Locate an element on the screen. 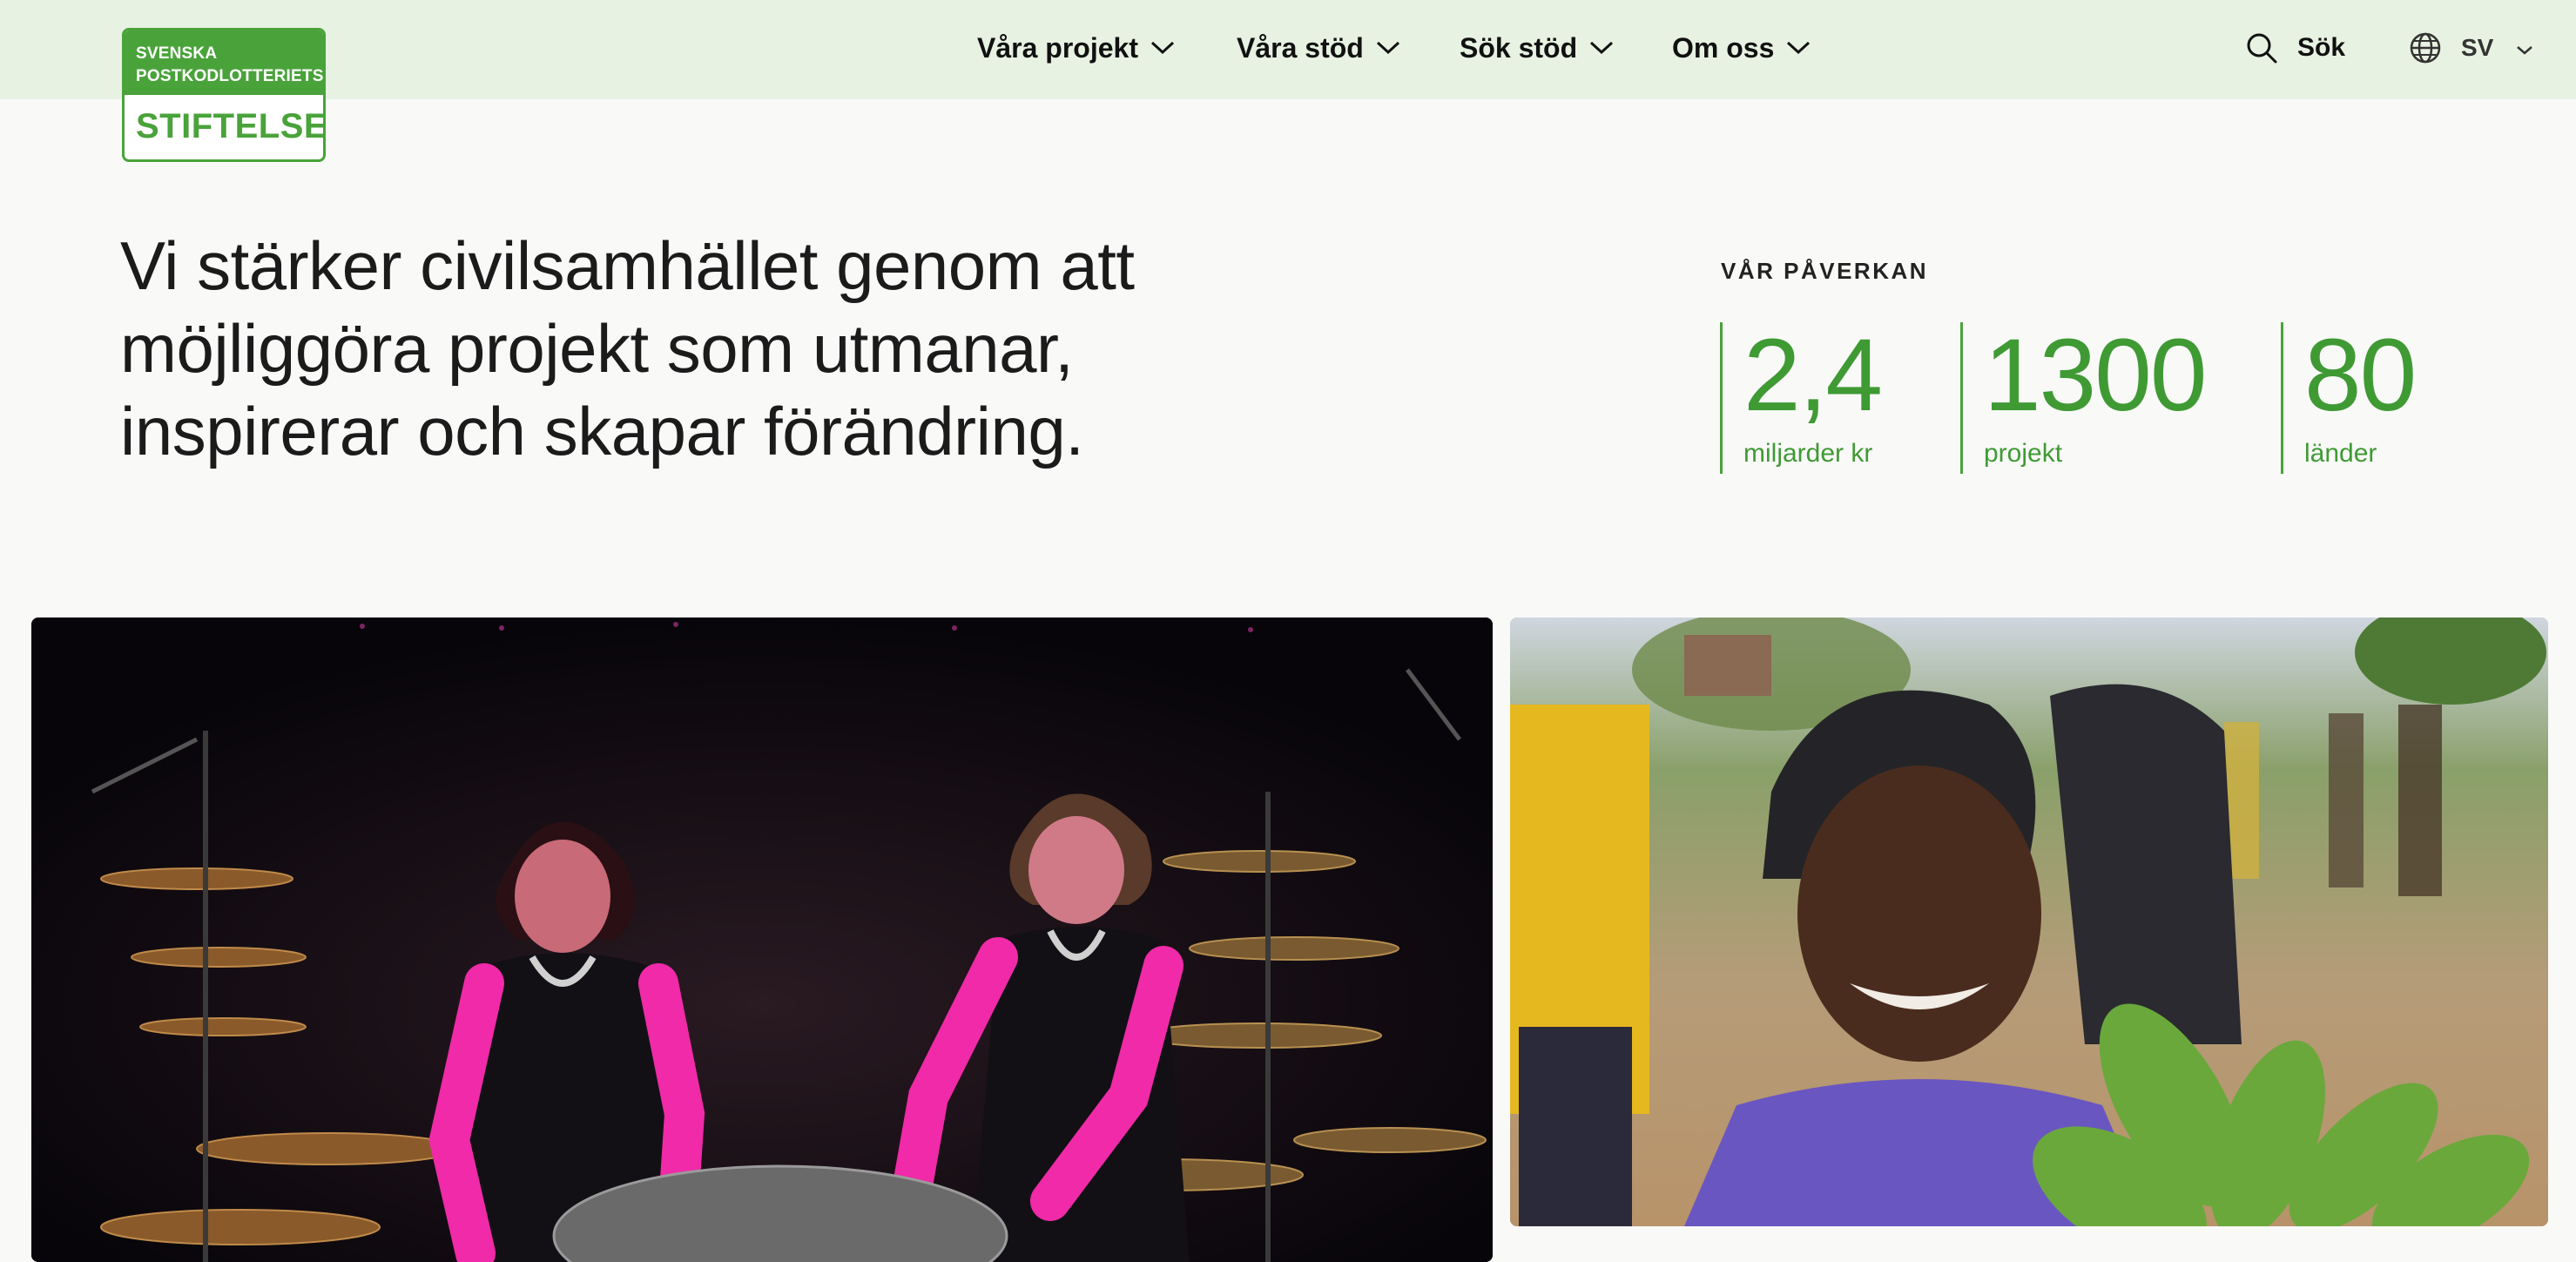  stat-unit: projekt is located at coordinates (2024, 453).